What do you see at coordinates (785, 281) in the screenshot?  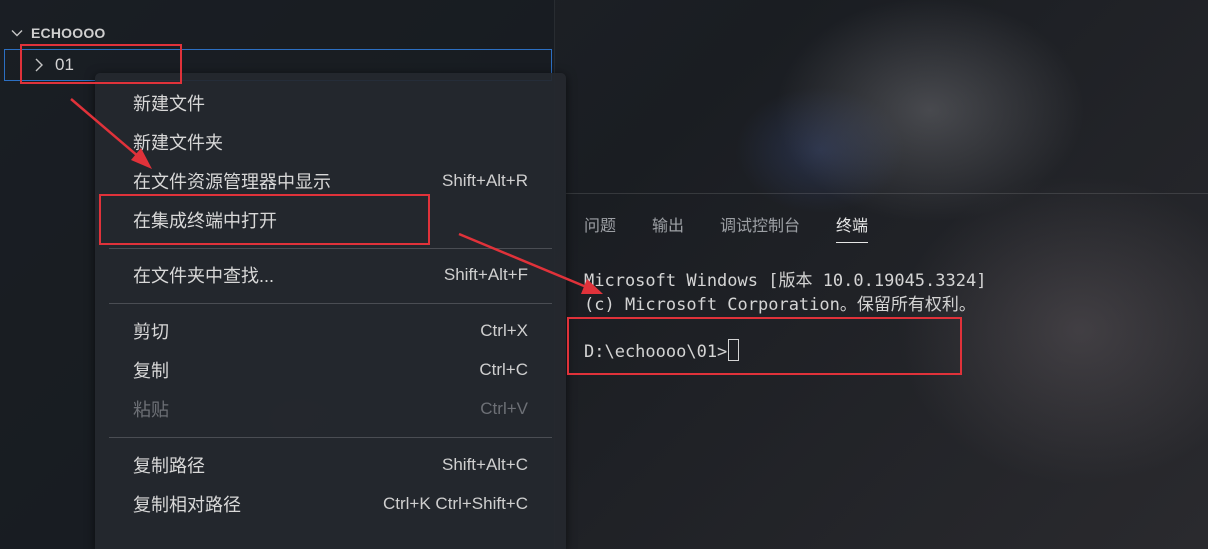 I see `terminal-line-version: Microsoft Windows [版本 10.0.19045.3324]` at bounding box center [785, 281].